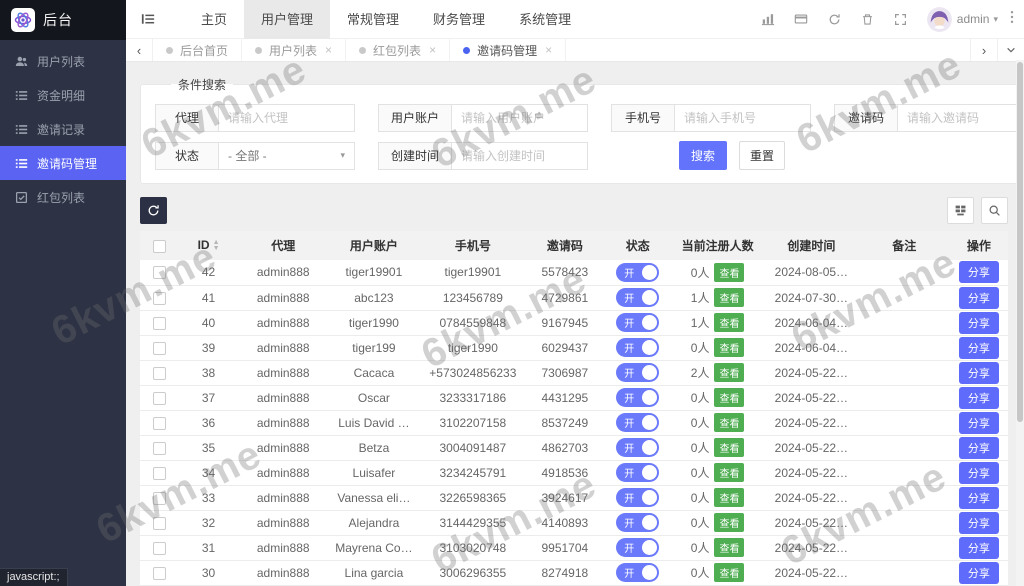 The image size is (1024, 586). What do you see at coordinates (216, 246) in the screenshot?
I see `sort-icon: ▲ ▼` at bounding box center [216, 246].